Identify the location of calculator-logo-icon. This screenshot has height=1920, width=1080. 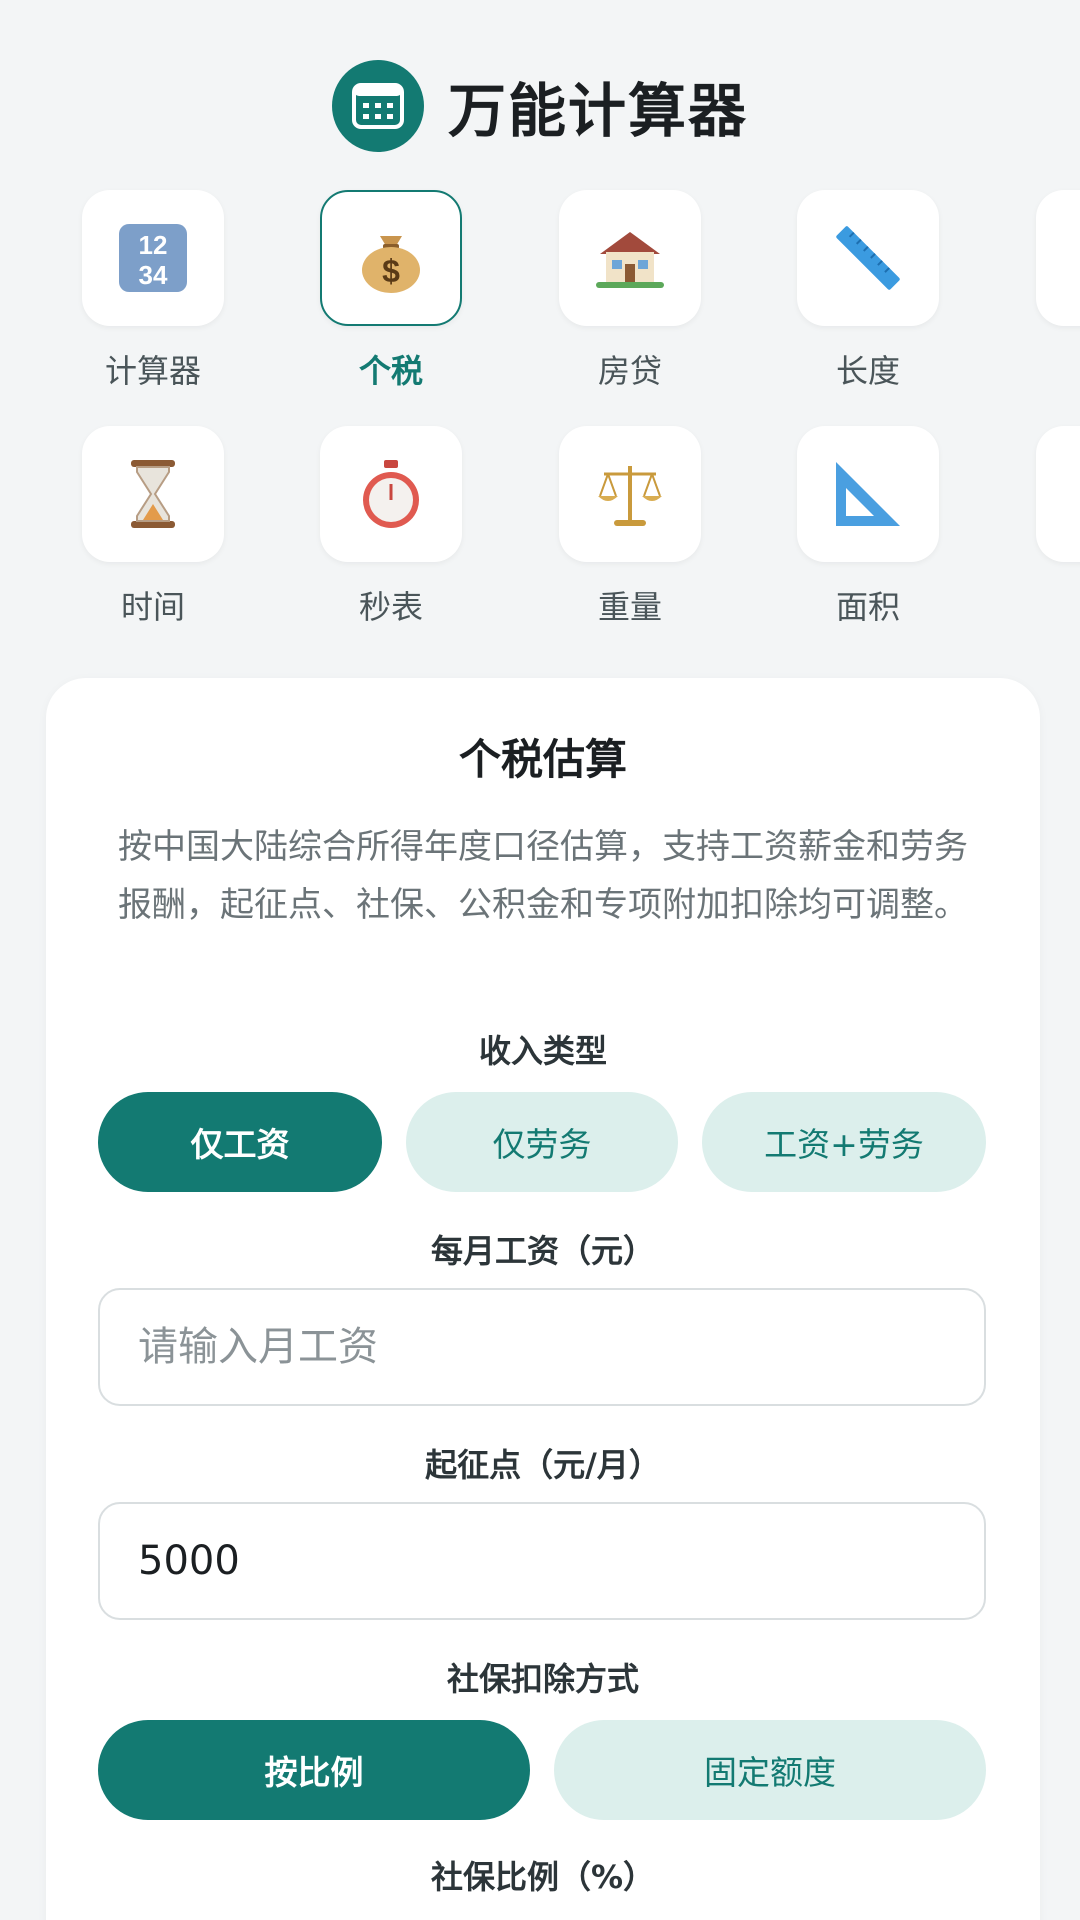
(377, 106).